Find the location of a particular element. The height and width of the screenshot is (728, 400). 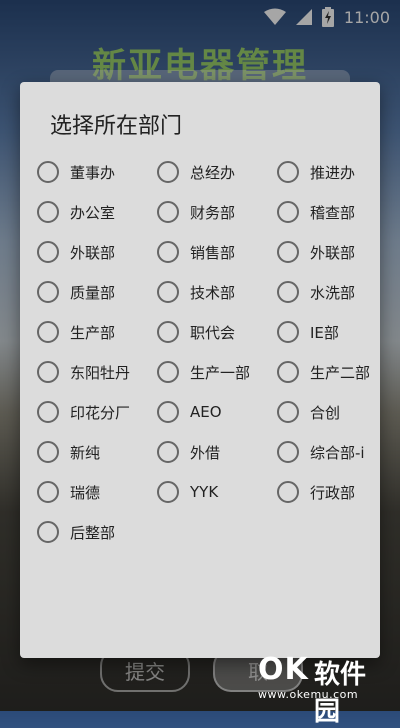

option-row: 瑞德 YYK 行政部 is located at coordinates (207, 492).